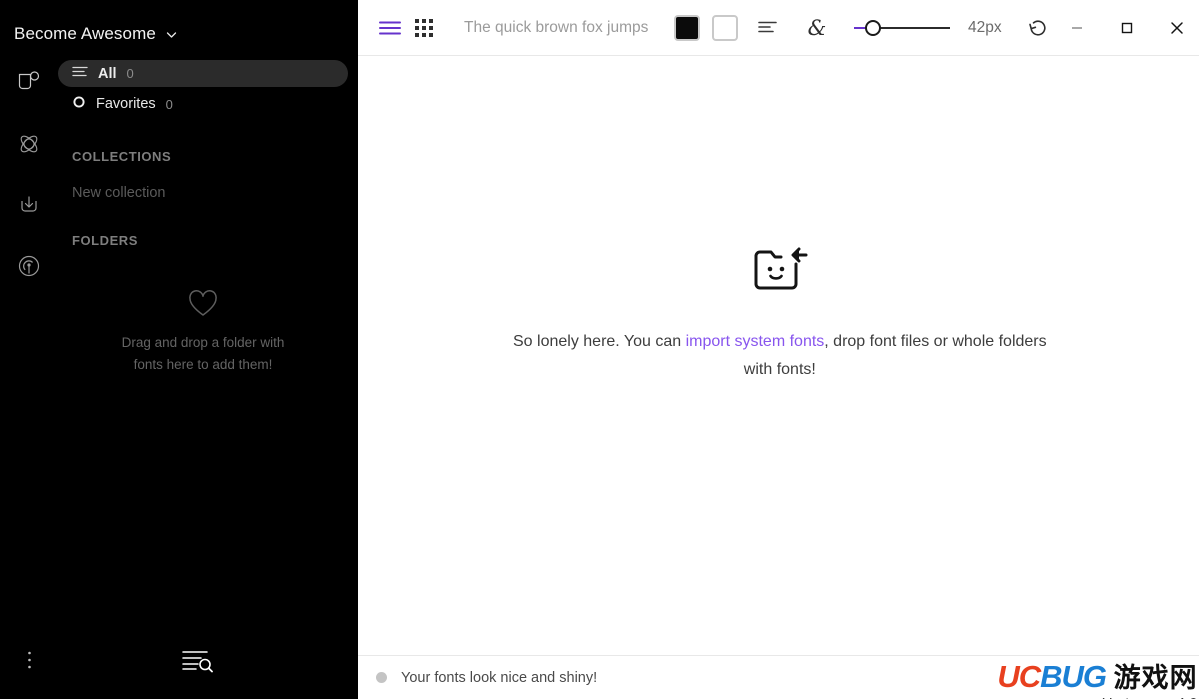  What do you see at coordinates (1038, 28) in the screenshot?
I see `reset-icon` at bounding box center [1038, 28].